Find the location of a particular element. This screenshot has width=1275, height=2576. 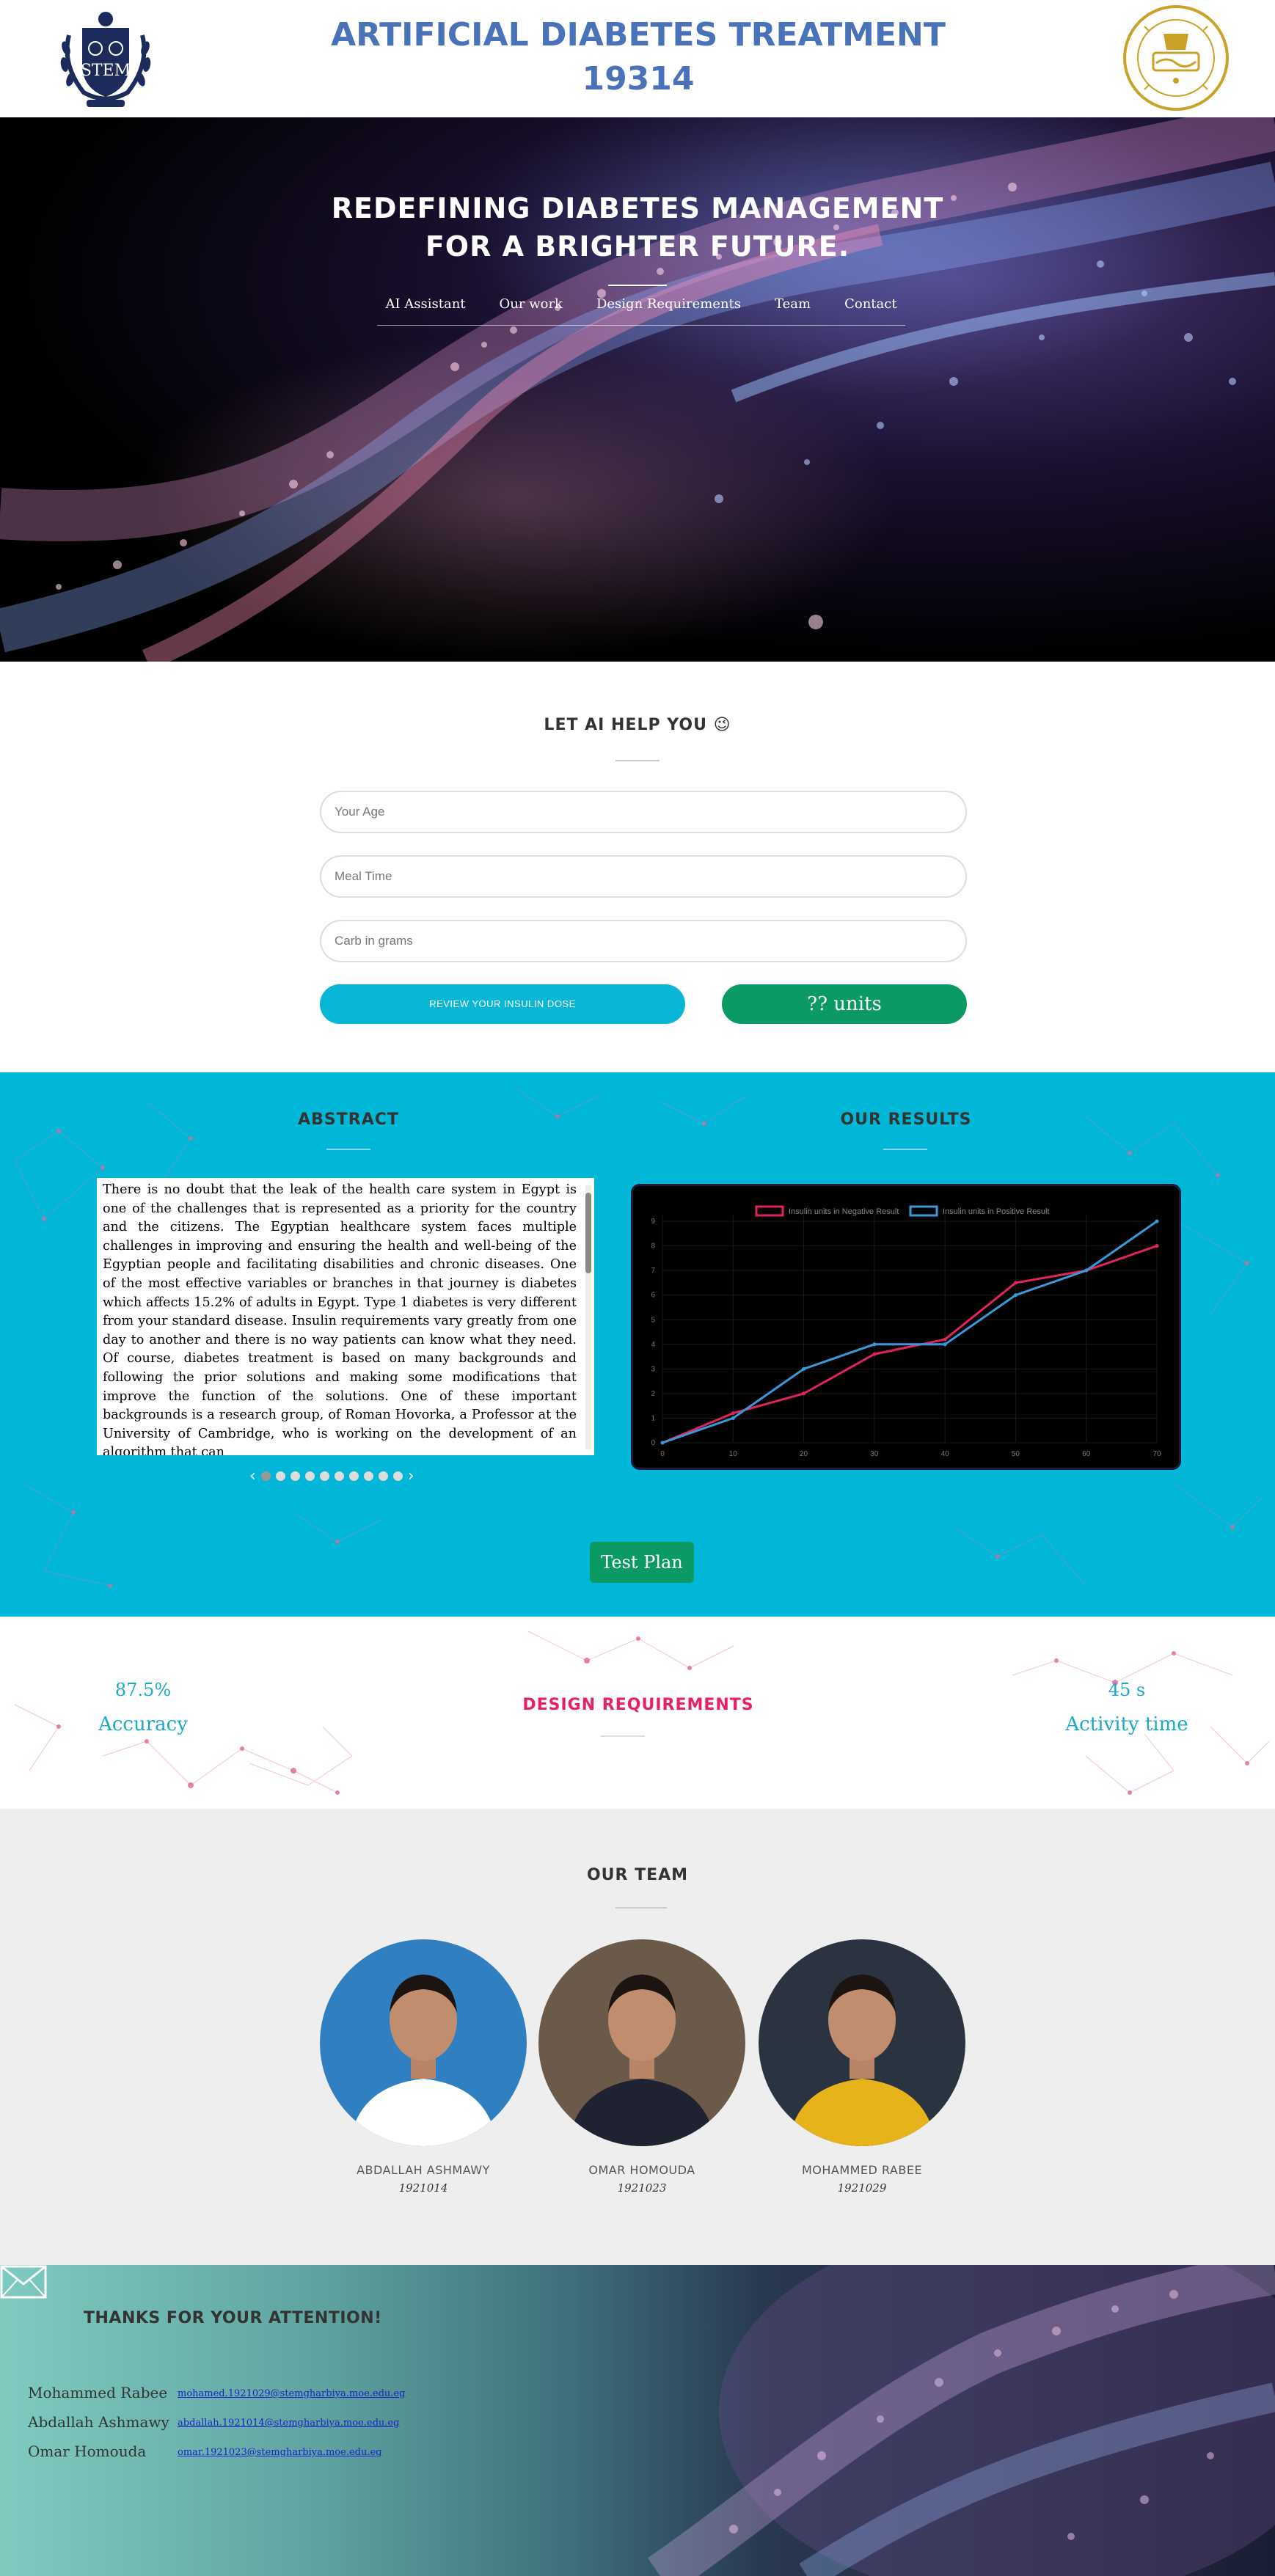

team-member-card: OMAR HOMOUDA 1921023 is located at coordinates (641, 2067).